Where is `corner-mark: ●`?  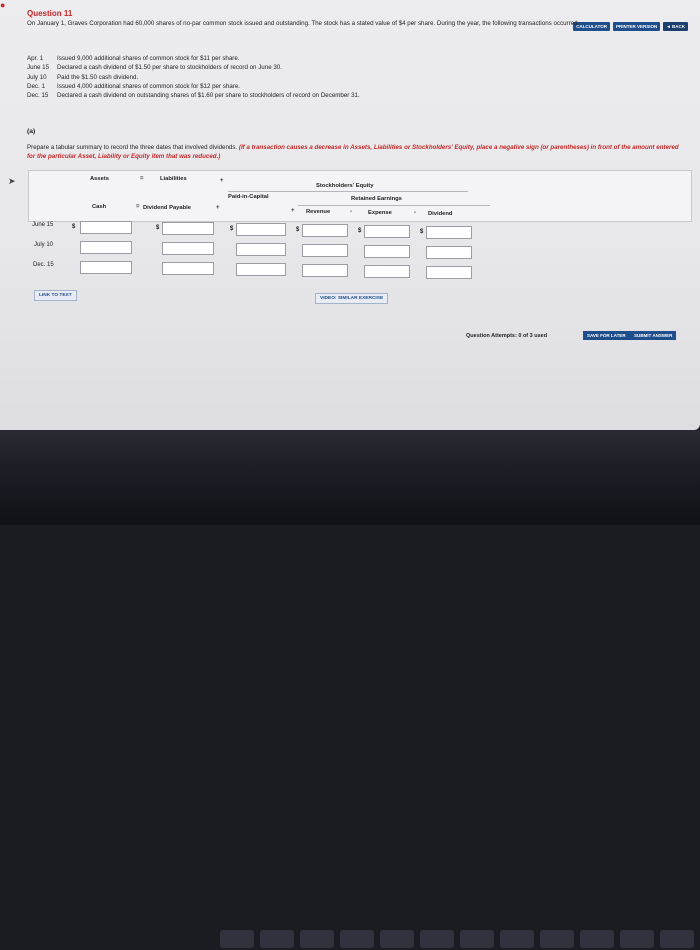 corner-mark: ● is located at coordinates (3, 5).